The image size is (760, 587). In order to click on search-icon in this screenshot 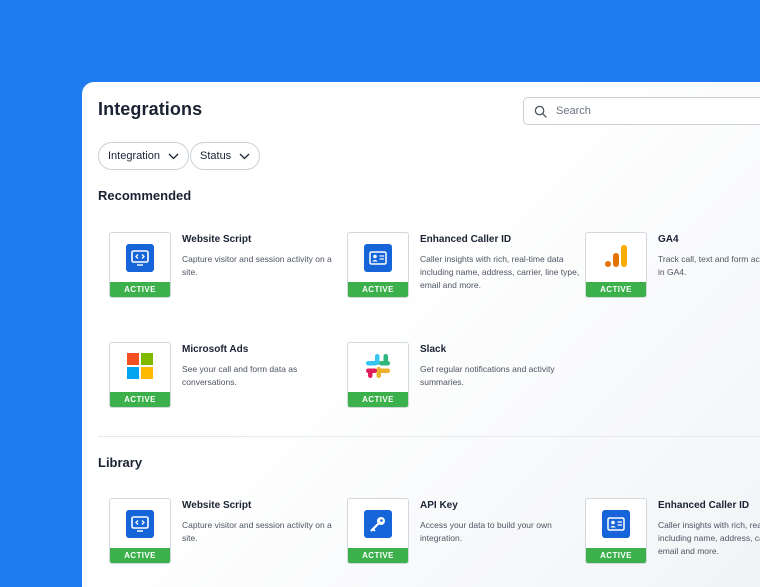, I will do `click(540, 111)`.